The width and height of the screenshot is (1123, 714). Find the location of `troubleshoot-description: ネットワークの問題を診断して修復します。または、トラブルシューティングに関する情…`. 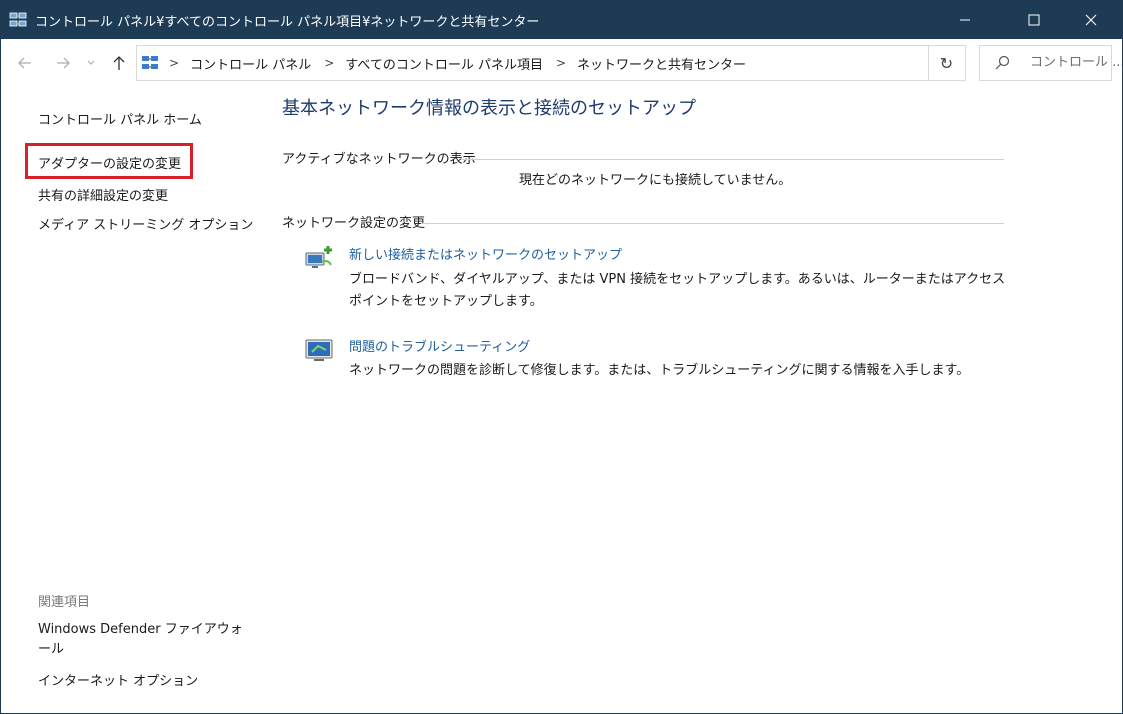

troubleshoot-description: ネットワークの問題を診断して修復します。または、トラブルシューティングに関する情… is located at coordinates (659, 370).